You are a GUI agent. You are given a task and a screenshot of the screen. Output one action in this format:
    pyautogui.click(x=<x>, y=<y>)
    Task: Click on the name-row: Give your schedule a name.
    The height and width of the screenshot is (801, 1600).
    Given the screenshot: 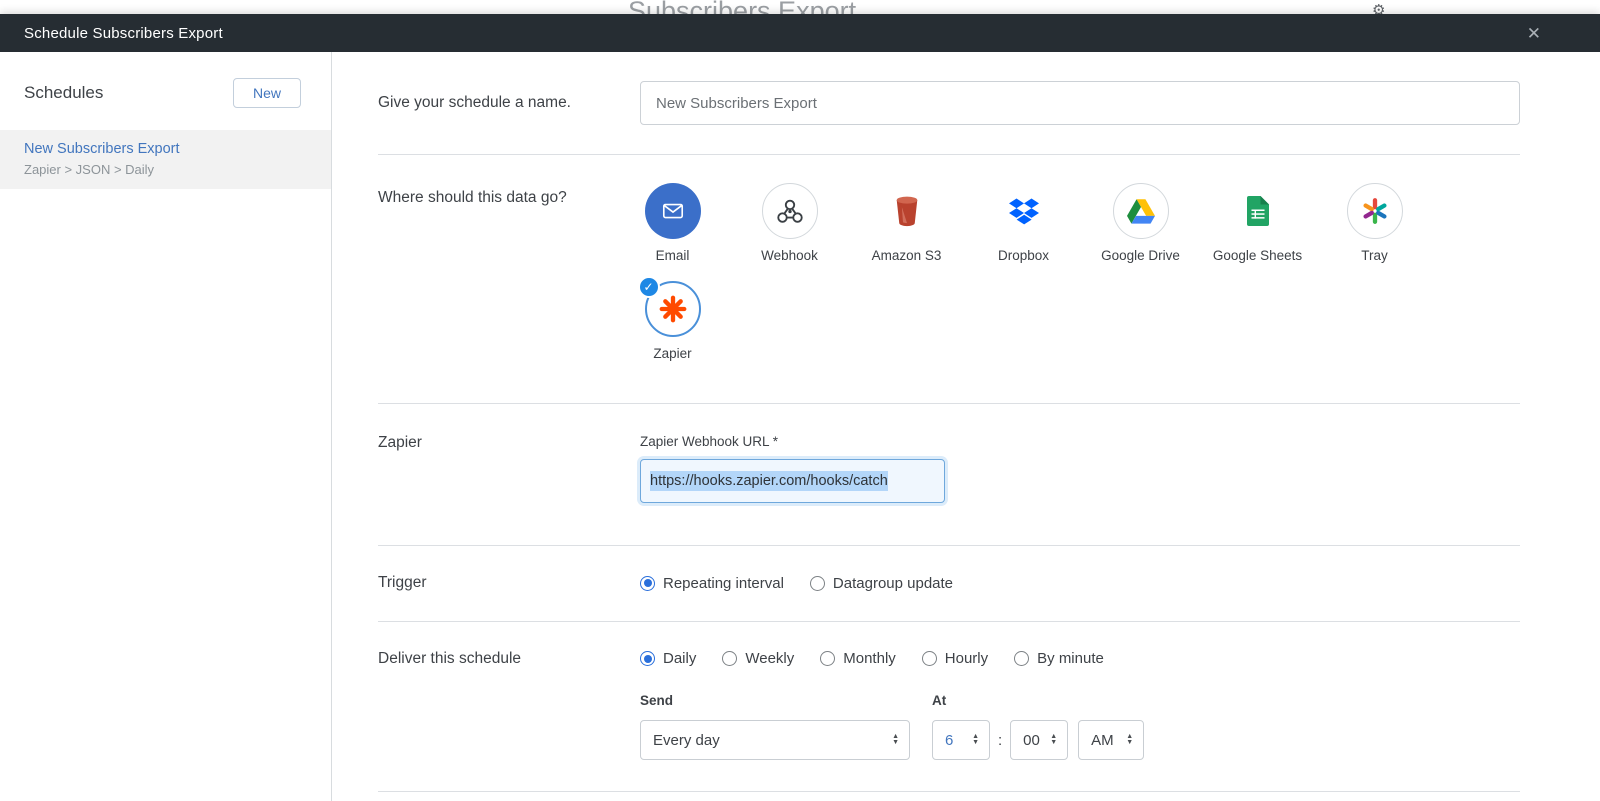 What is the action you would take?
    pyautogui.click(x=949, y=103)
    